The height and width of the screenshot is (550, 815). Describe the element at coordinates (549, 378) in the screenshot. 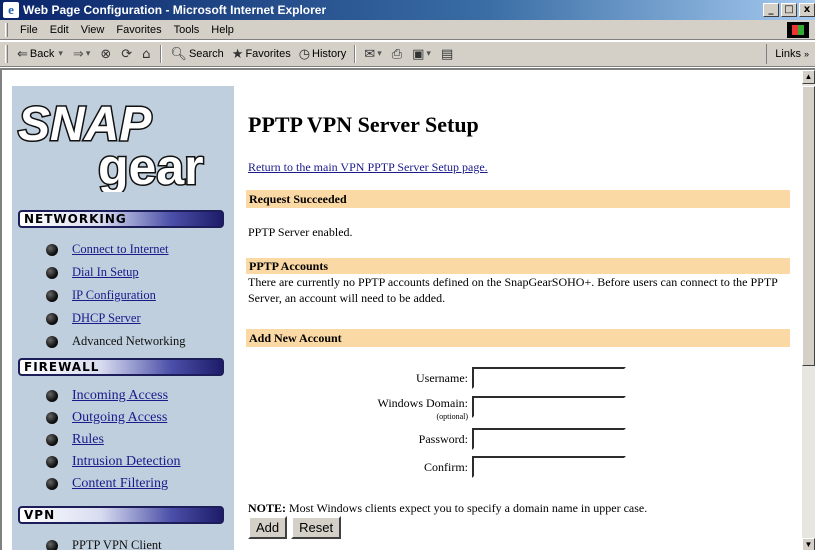

I see `username-input` at that location.